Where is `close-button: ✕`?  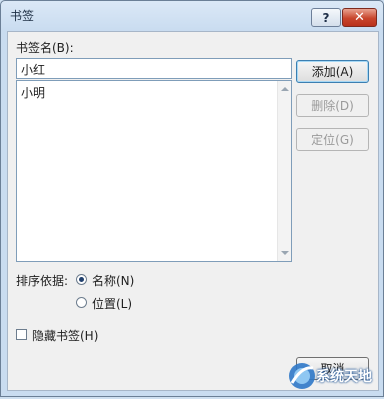 close-button: ✕ is located at coordinates (359, 17).